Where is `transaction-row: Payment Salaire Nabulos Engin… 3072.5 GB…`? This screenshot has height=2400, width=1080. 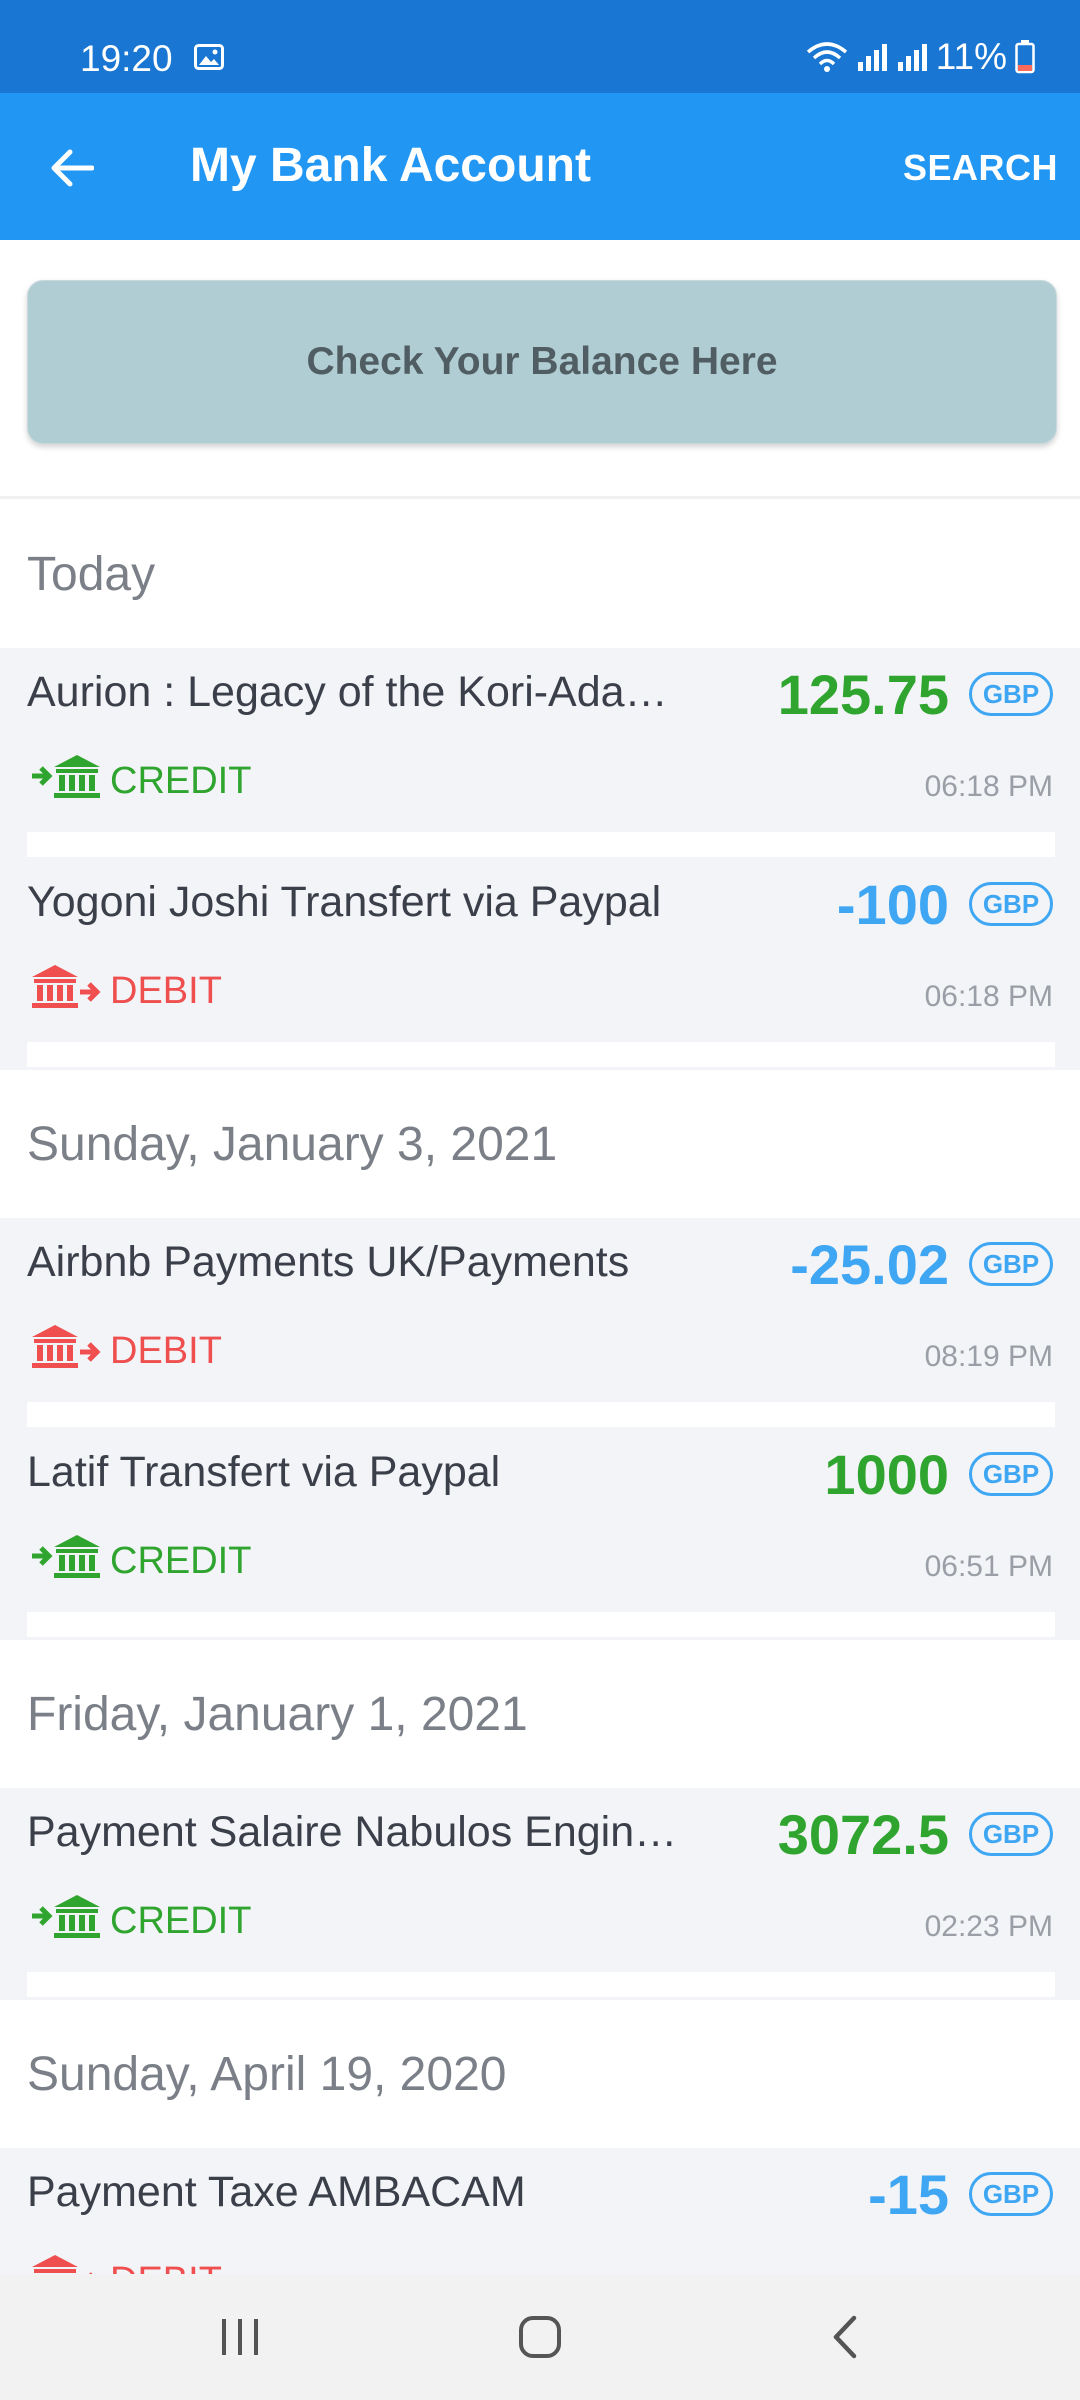
transaction-row: Payment Salaire Nabulos Engin… 3072.5 GB… is located at coordinates (540, 1880).